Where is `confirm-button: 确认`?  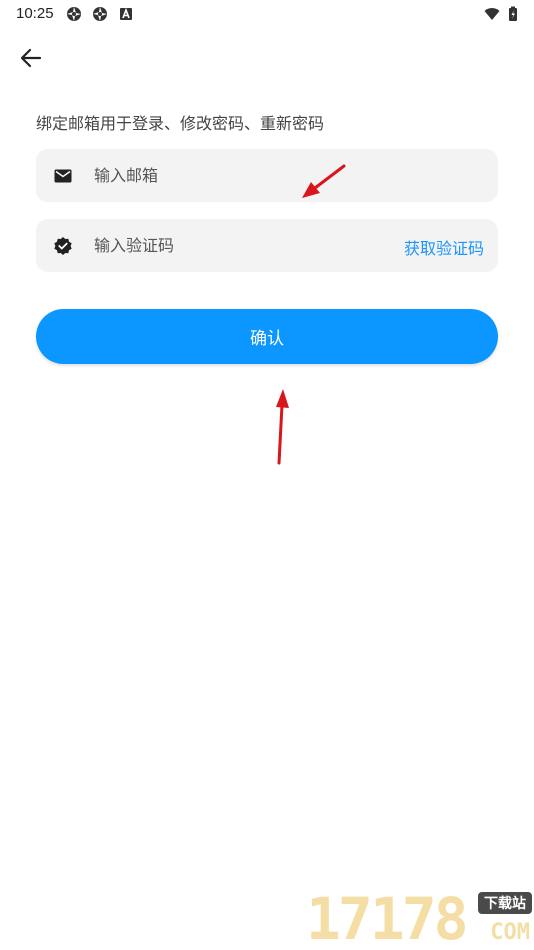 confirm-button: 确认 is located at coordinates (267, 336).